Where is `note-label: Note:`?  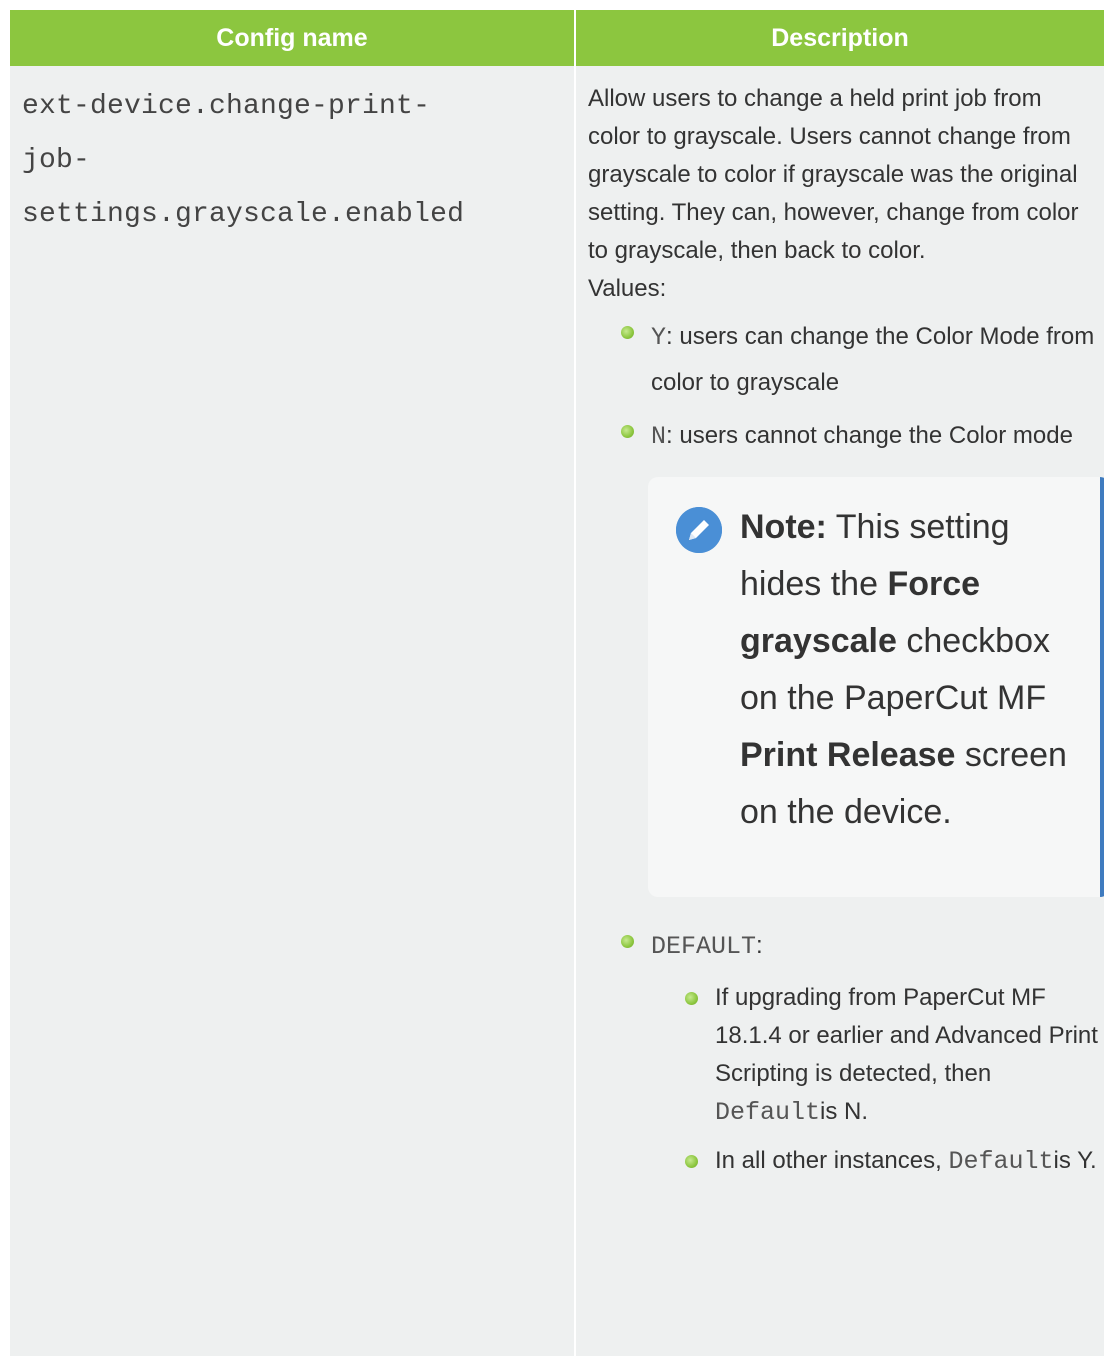
note-label: Note: is located at coordinates (783, 527).